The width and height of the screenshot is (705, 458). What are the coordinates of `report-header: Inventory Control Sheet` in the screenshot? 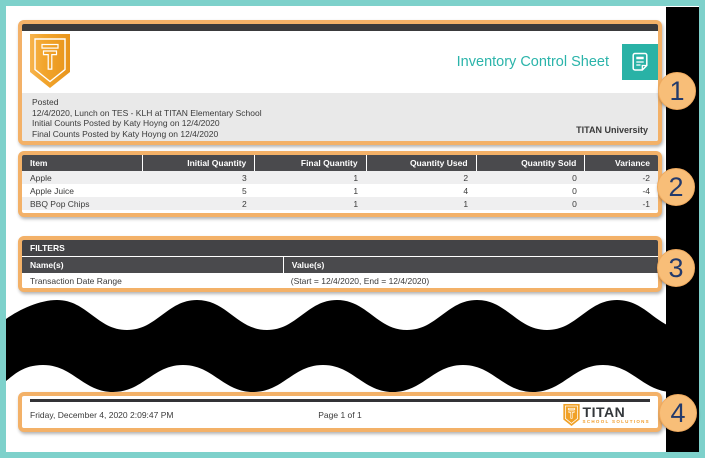 It's located at (340, 62).